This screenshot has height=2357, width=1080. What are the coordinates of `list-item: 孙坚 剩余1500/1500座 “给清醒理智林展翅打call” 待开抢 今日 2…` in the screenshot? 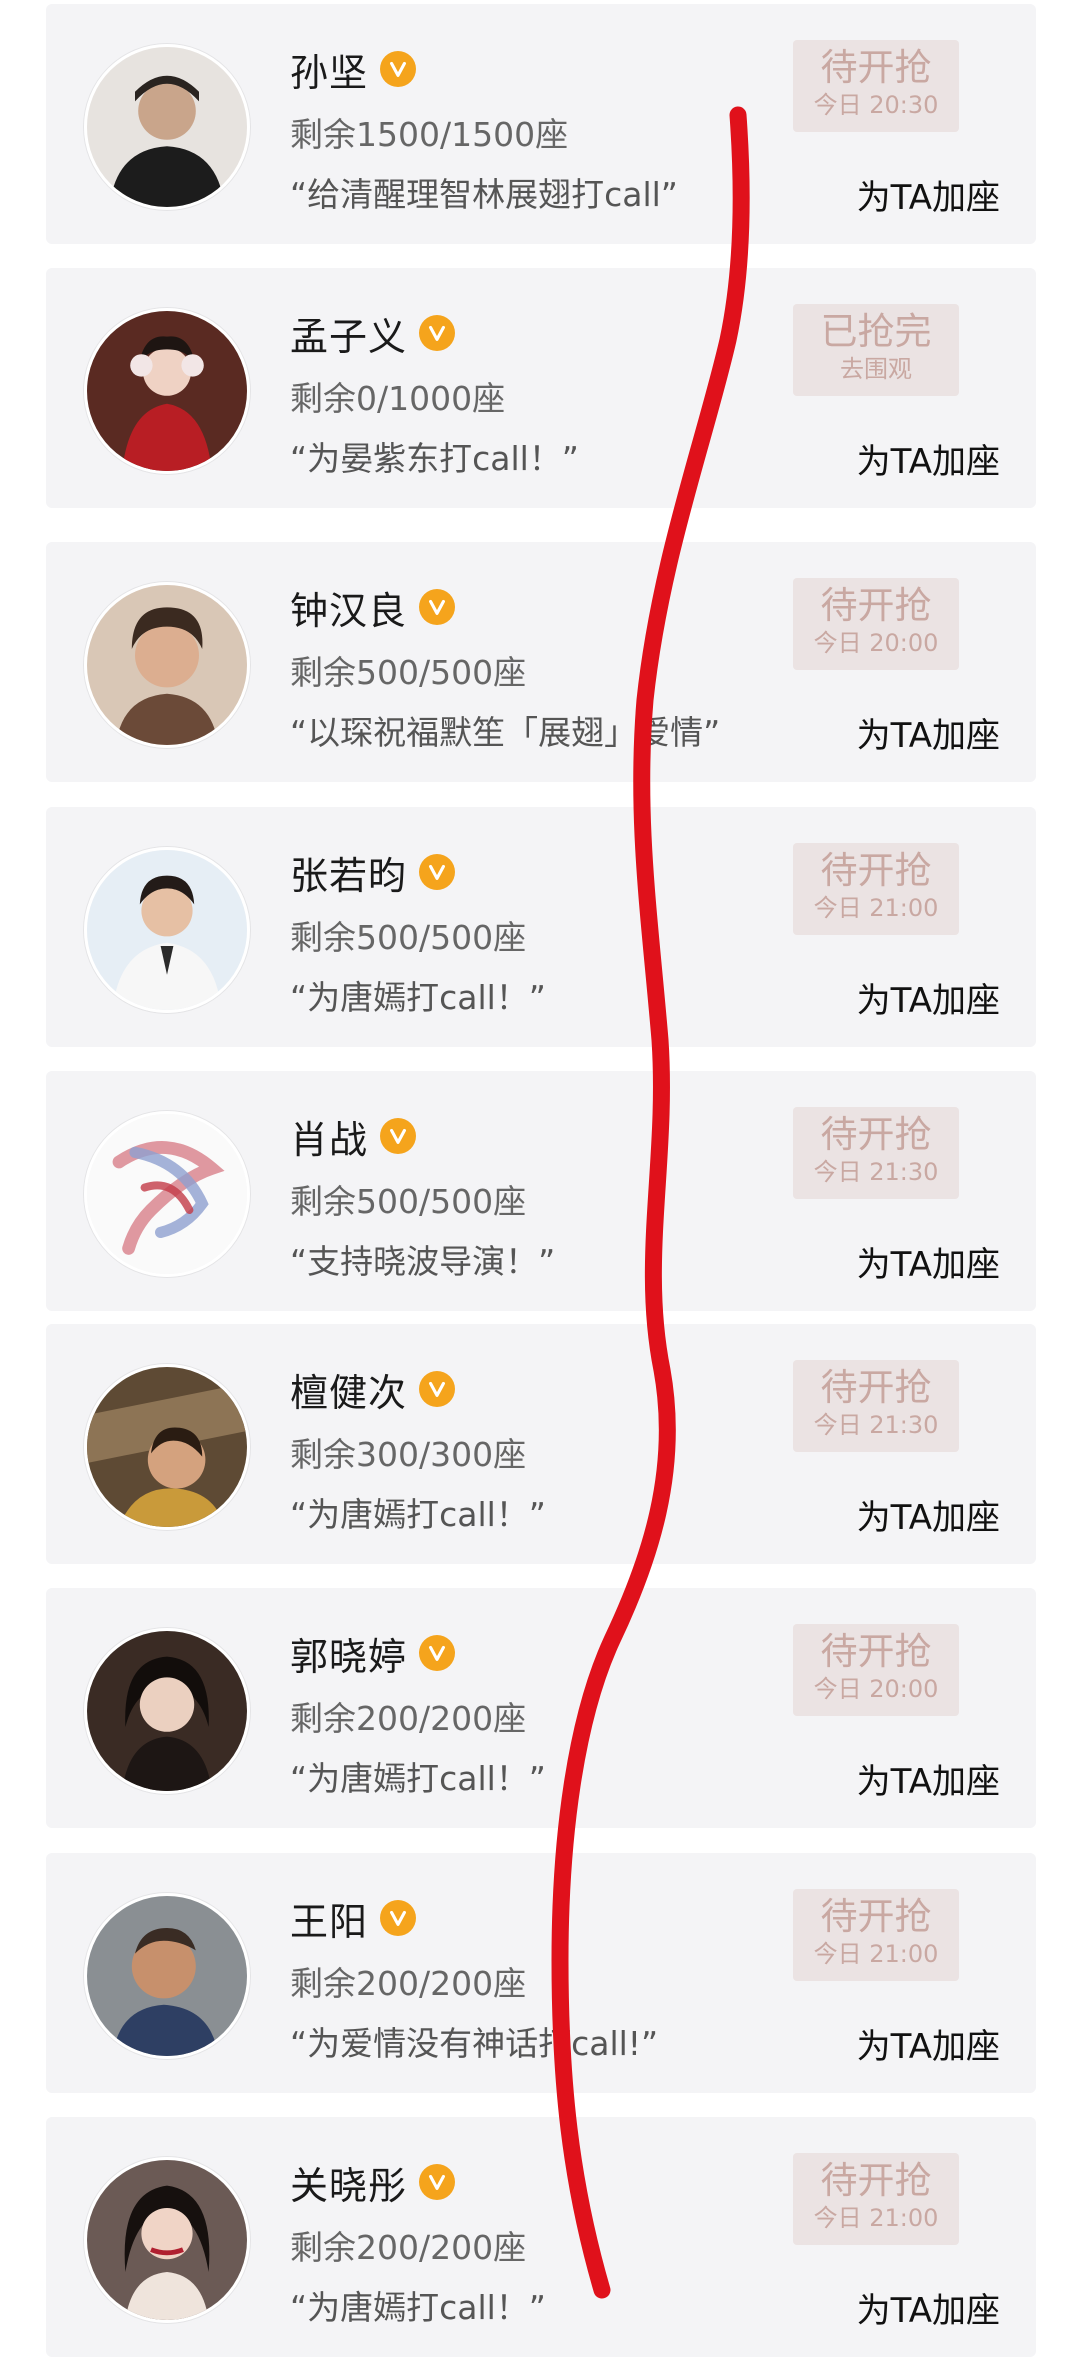 It's located at (541, 124).